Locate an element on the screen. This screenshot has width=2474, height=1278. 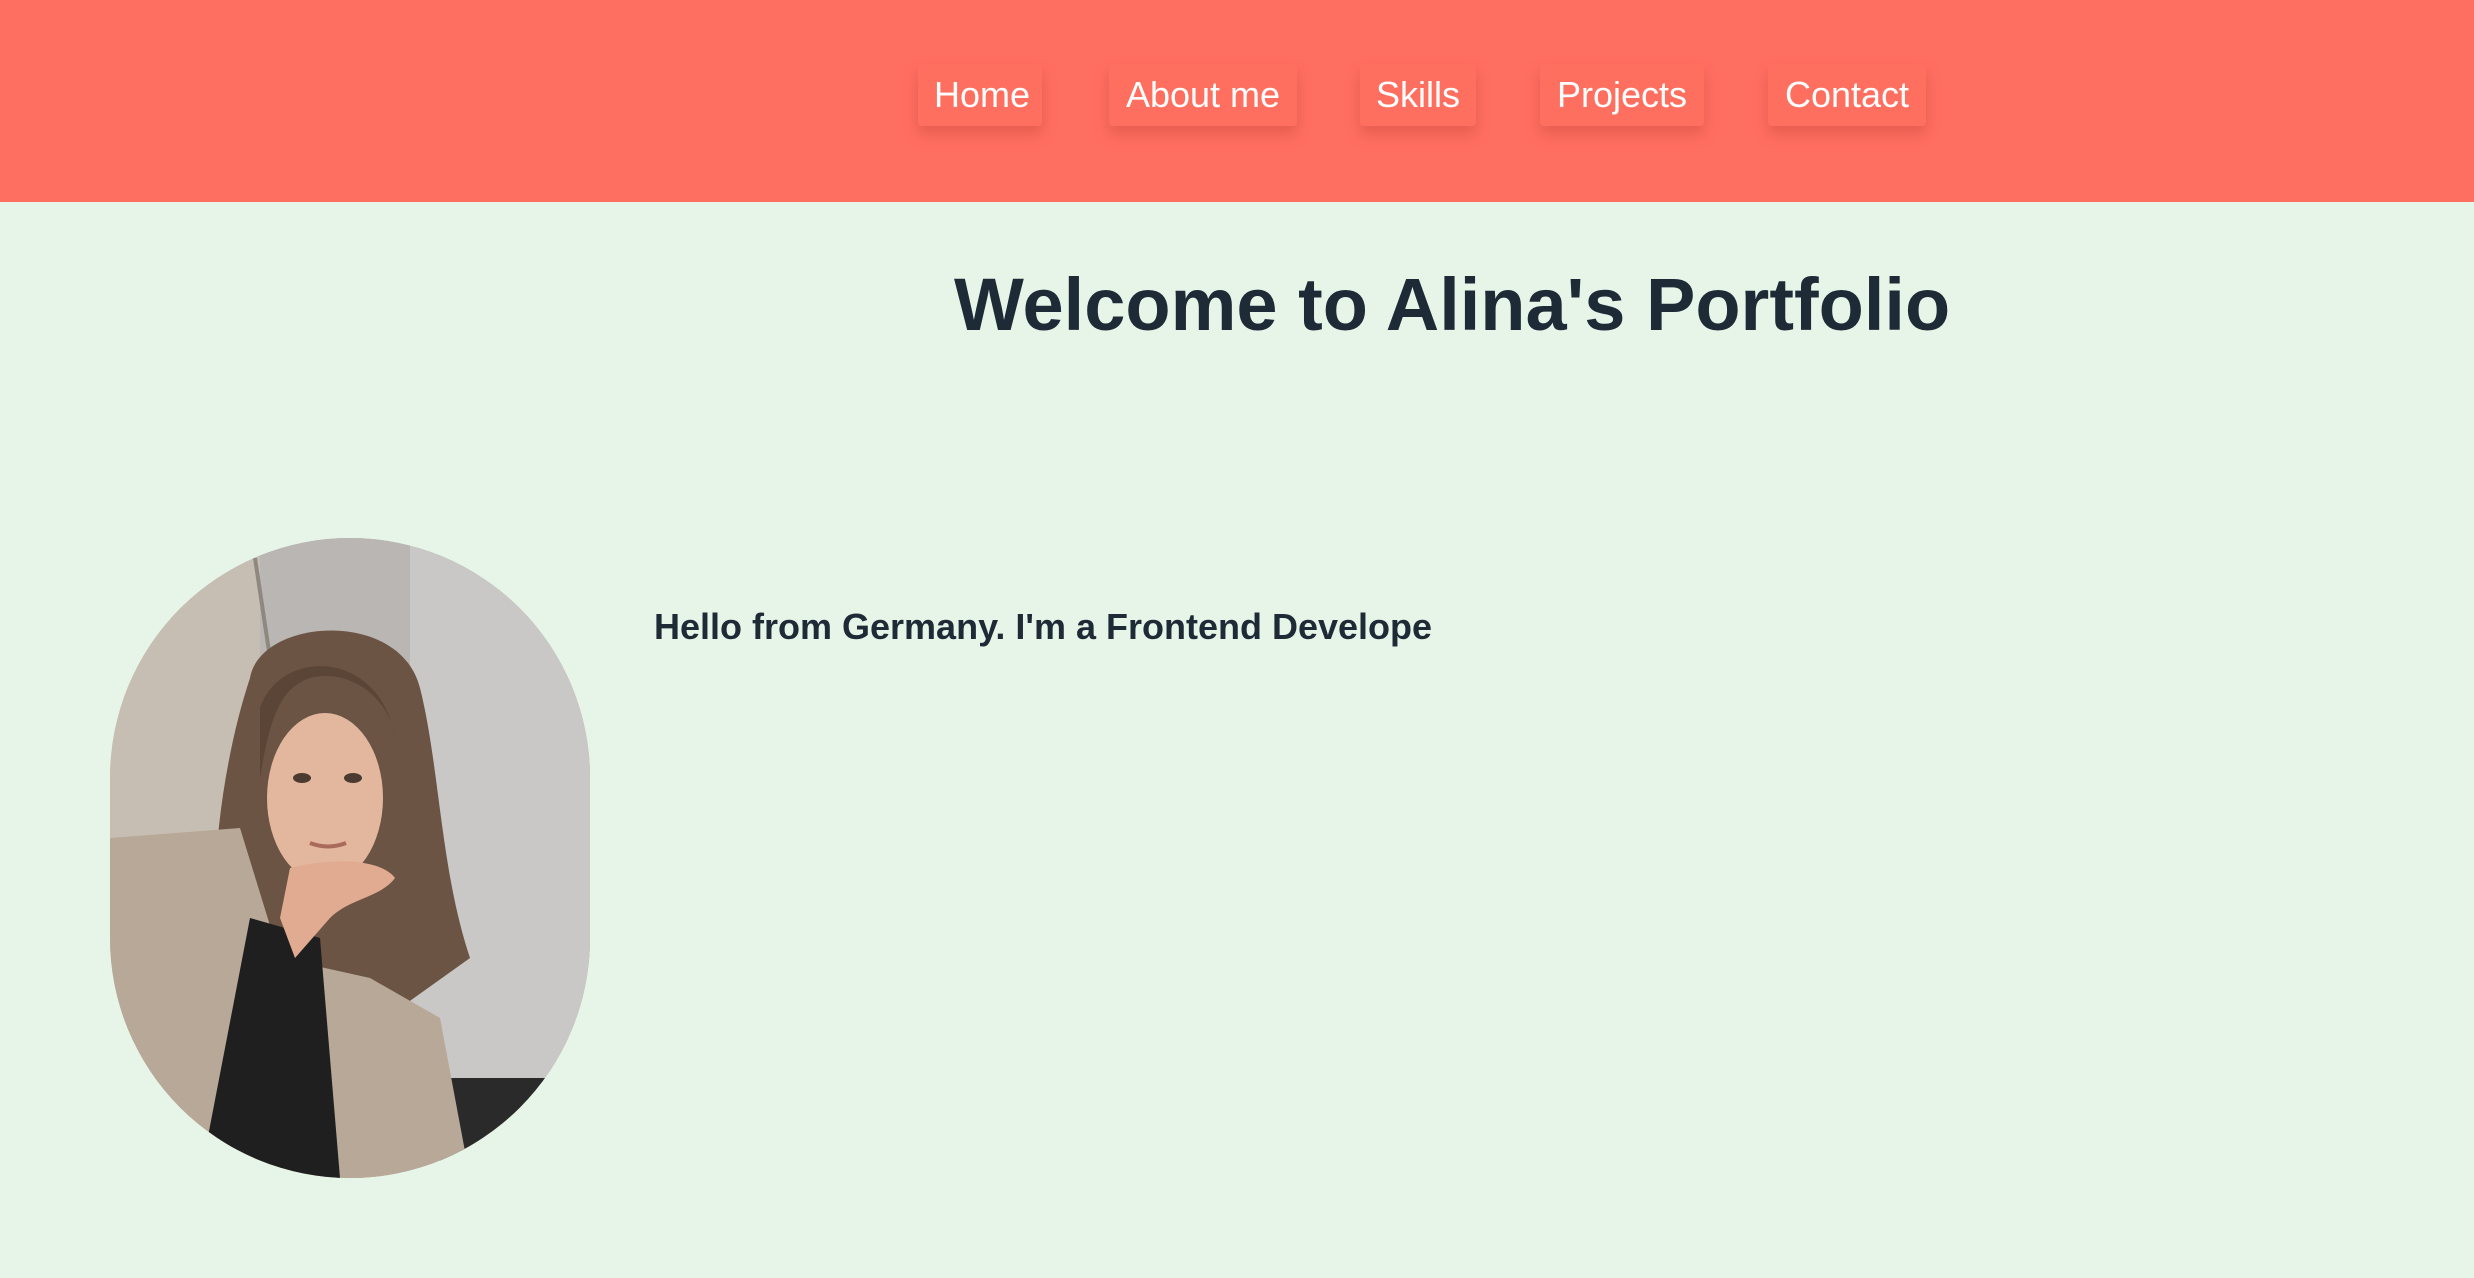
nav-item-about-me: About me is located at coordinates (1203, 95).